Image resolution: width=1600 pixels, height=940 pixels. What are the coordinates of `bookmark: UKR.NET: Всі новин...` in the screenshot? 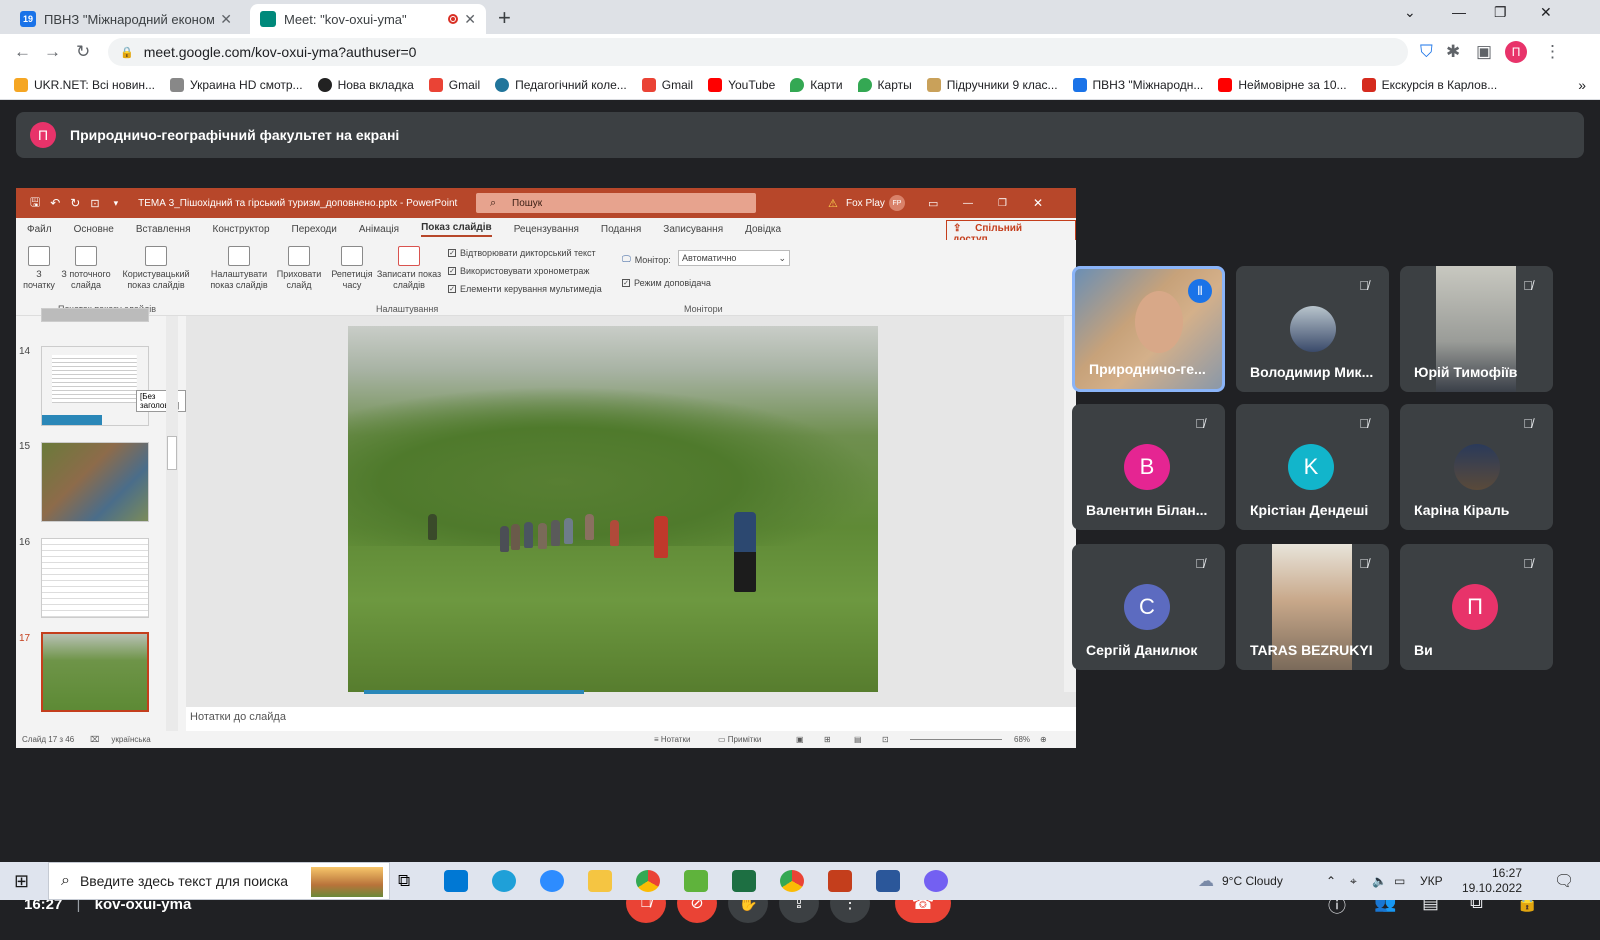 It's located at (84, 84).